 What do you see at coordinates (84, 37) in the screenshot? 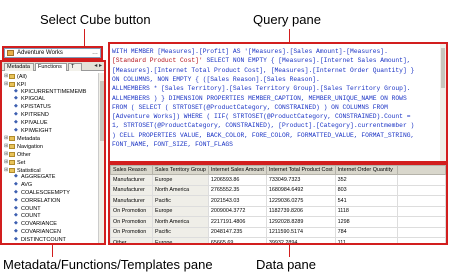
I see `select-cube-leader` at bounding box center [84, 37].